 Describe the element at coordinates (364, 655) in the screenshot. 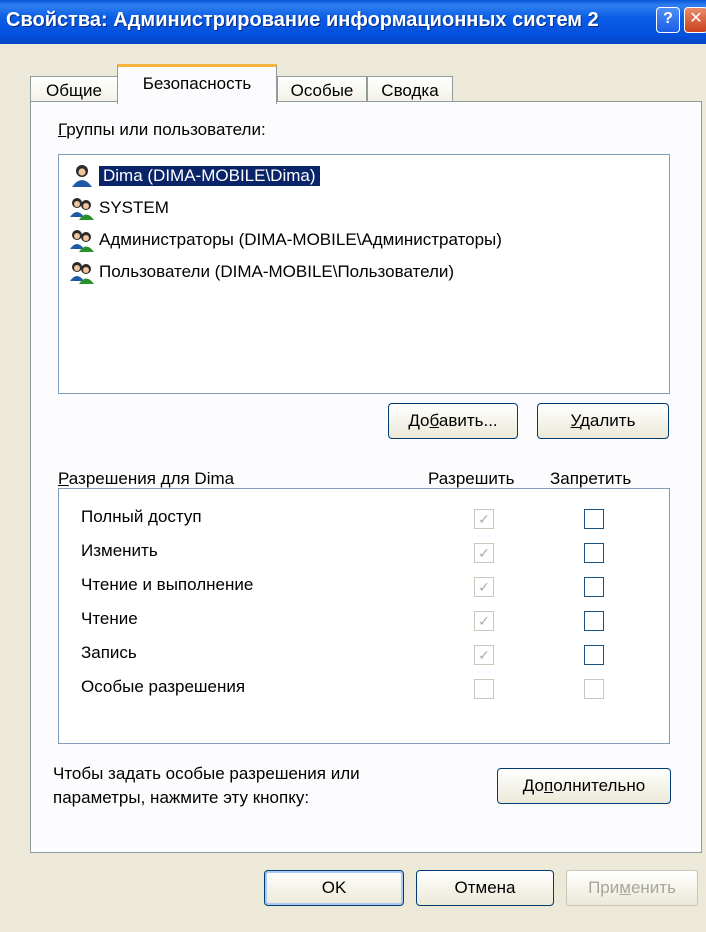

I see `permission-row: Запись ✓` at that location.